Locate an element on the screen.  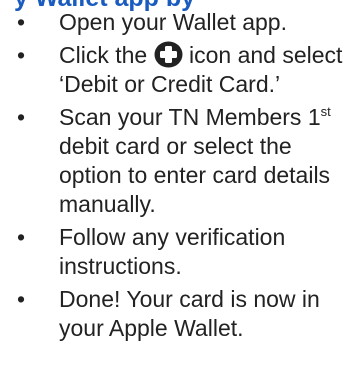
list-item: • Open your Wallet app. is located at coordinates (178, 22).